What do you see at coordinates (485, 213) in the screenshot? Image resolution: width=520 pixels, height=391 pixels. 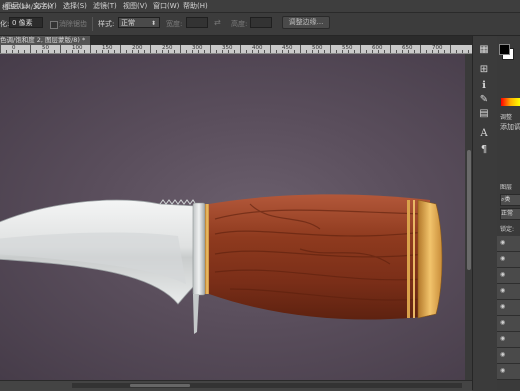 I see `panel-icon-column: ▦ ⊞ ℹ ✎ ▤ A ¶` at bounding box center [485, 213].